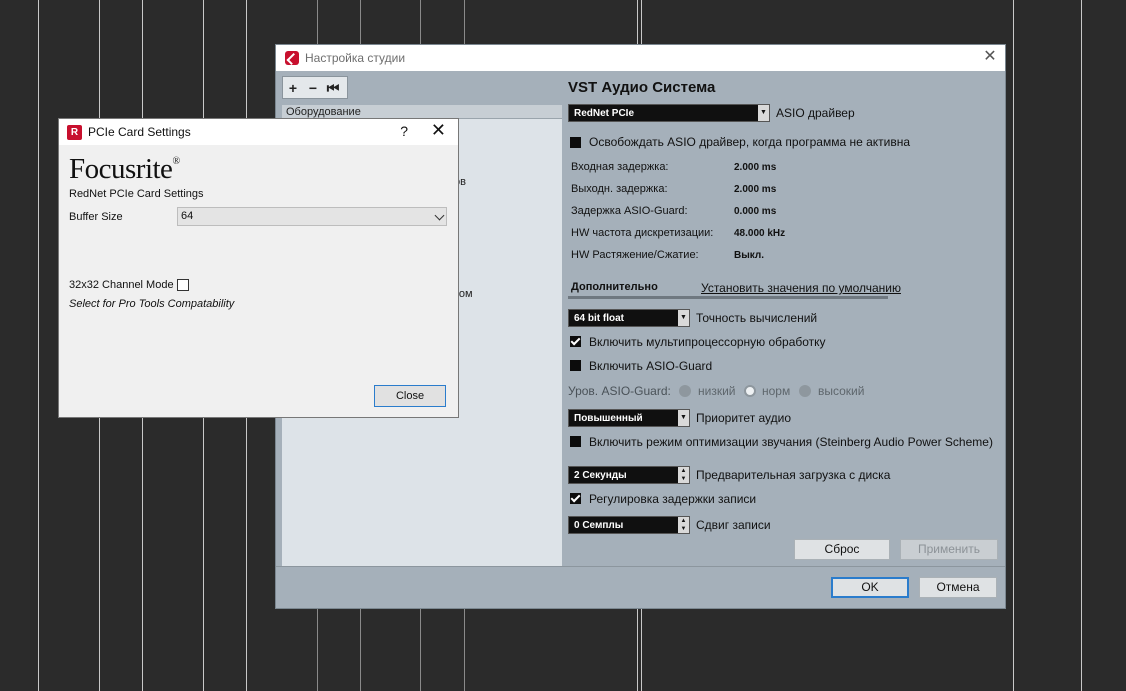 Image resolution: width=1126 pixels, height=691 pixels. Describe the element at coordinates (599, 318) in the screenshot. I see `precision-value: 64 bit float` at that location.